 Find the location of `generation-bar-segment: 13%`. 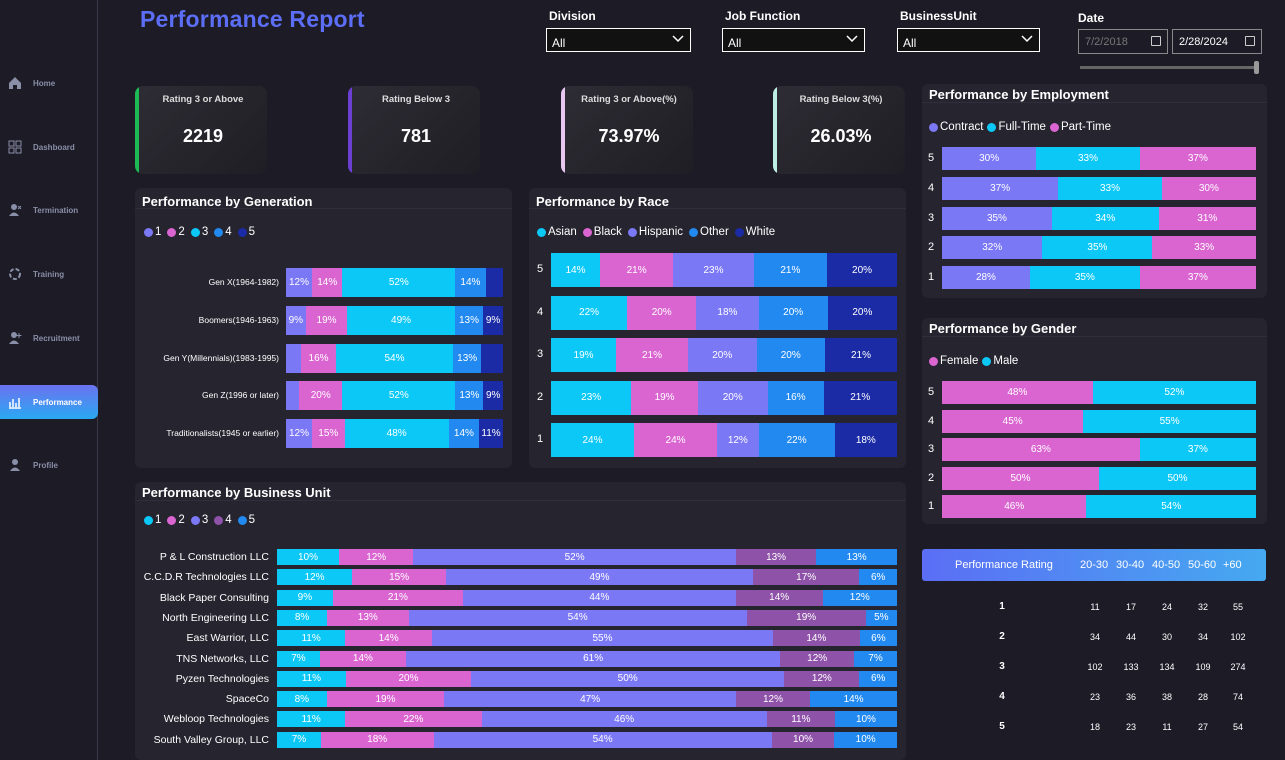

generation-bar-segment: 13% is located at coordinates (469, 396).